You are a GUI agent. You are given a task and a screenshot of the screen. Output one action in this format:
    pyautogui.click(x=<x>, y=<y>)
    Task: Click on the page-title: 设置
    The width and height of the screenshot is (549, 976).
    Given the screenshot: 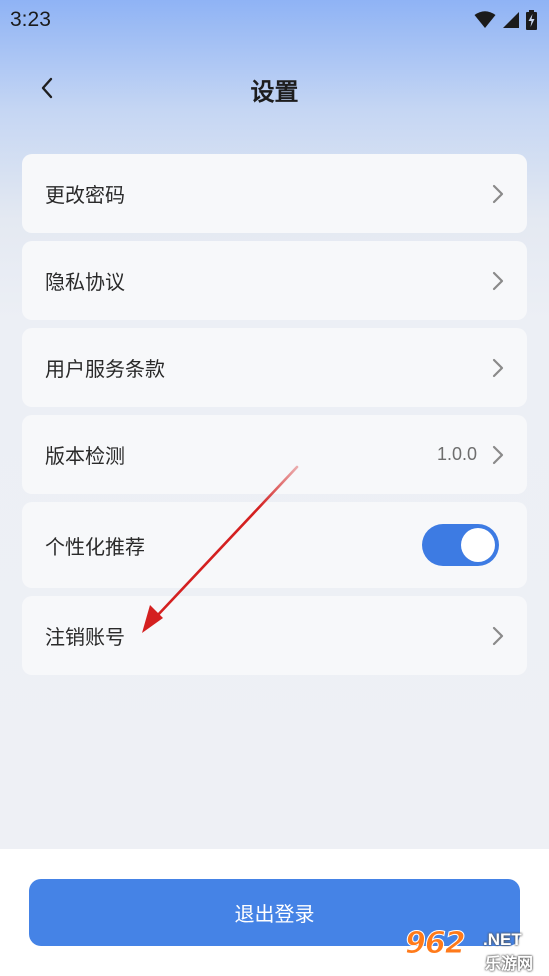 What is the action you would take?
    pyautogui.click(x=274, y=92)
    